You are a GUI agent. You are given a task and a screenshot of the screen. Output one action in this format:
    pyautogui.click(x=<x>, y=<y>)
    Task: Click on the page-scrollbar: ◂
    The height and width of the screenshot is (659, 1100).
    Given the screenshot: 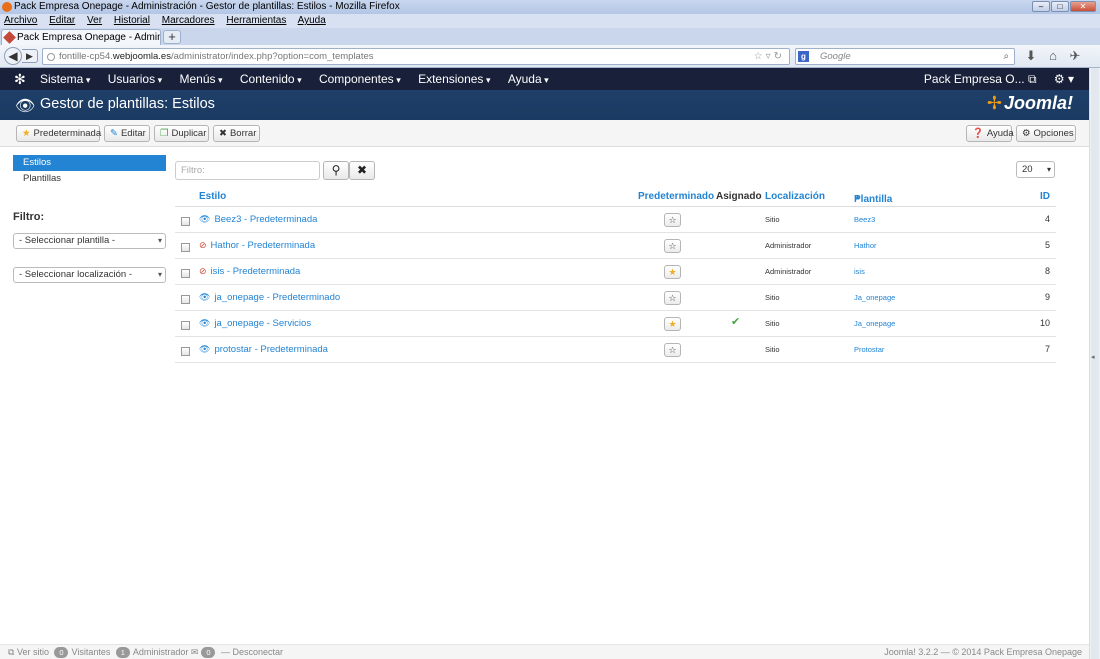 What is the action you would take?
    pyautogui.click(x=1094, y=363)
    